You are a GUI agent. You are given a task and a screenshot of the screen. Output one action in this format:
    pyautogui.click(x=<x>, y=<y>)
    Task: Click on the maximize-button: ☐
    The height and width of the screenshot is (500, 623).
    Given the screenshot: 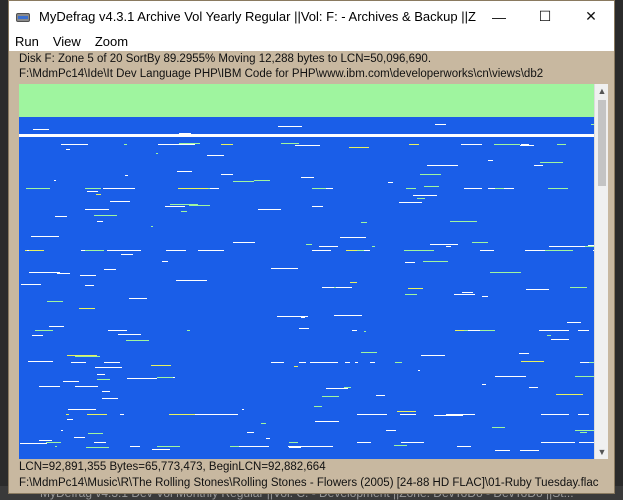 What is the action you would take?
    pyautogui.click(x=545, y=16)
    